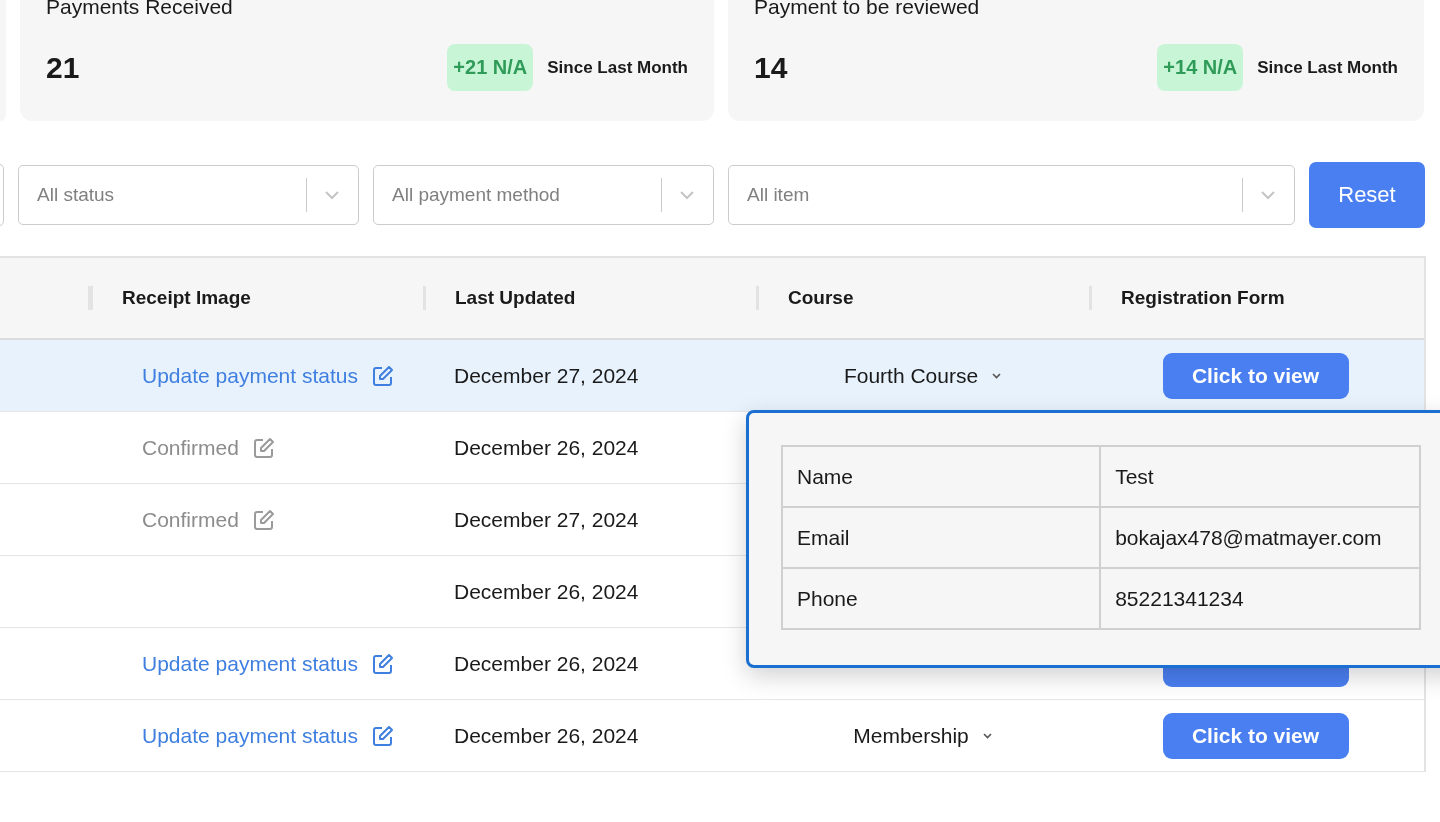 The image size is (1440, 822). I want to click on column-header: Last Updated, so click(515, 298).